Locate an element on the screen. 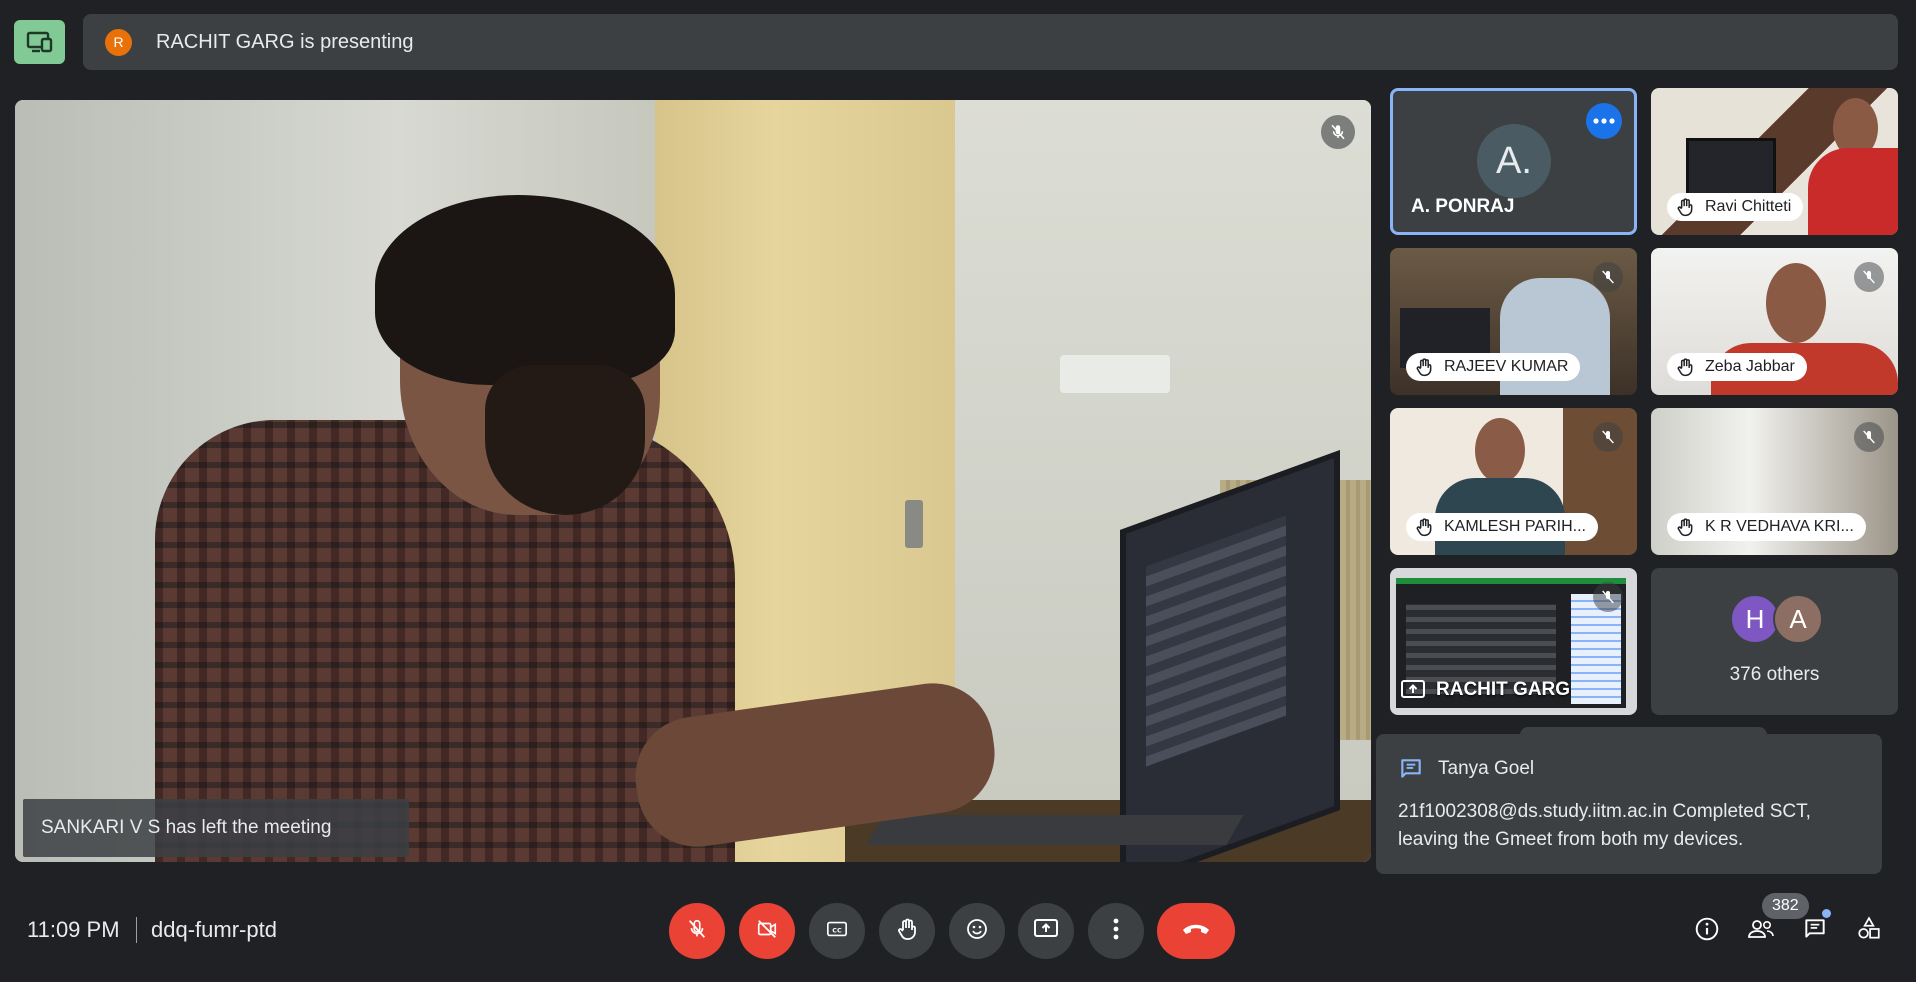  people-icon is located at coordinates (1761, 931).